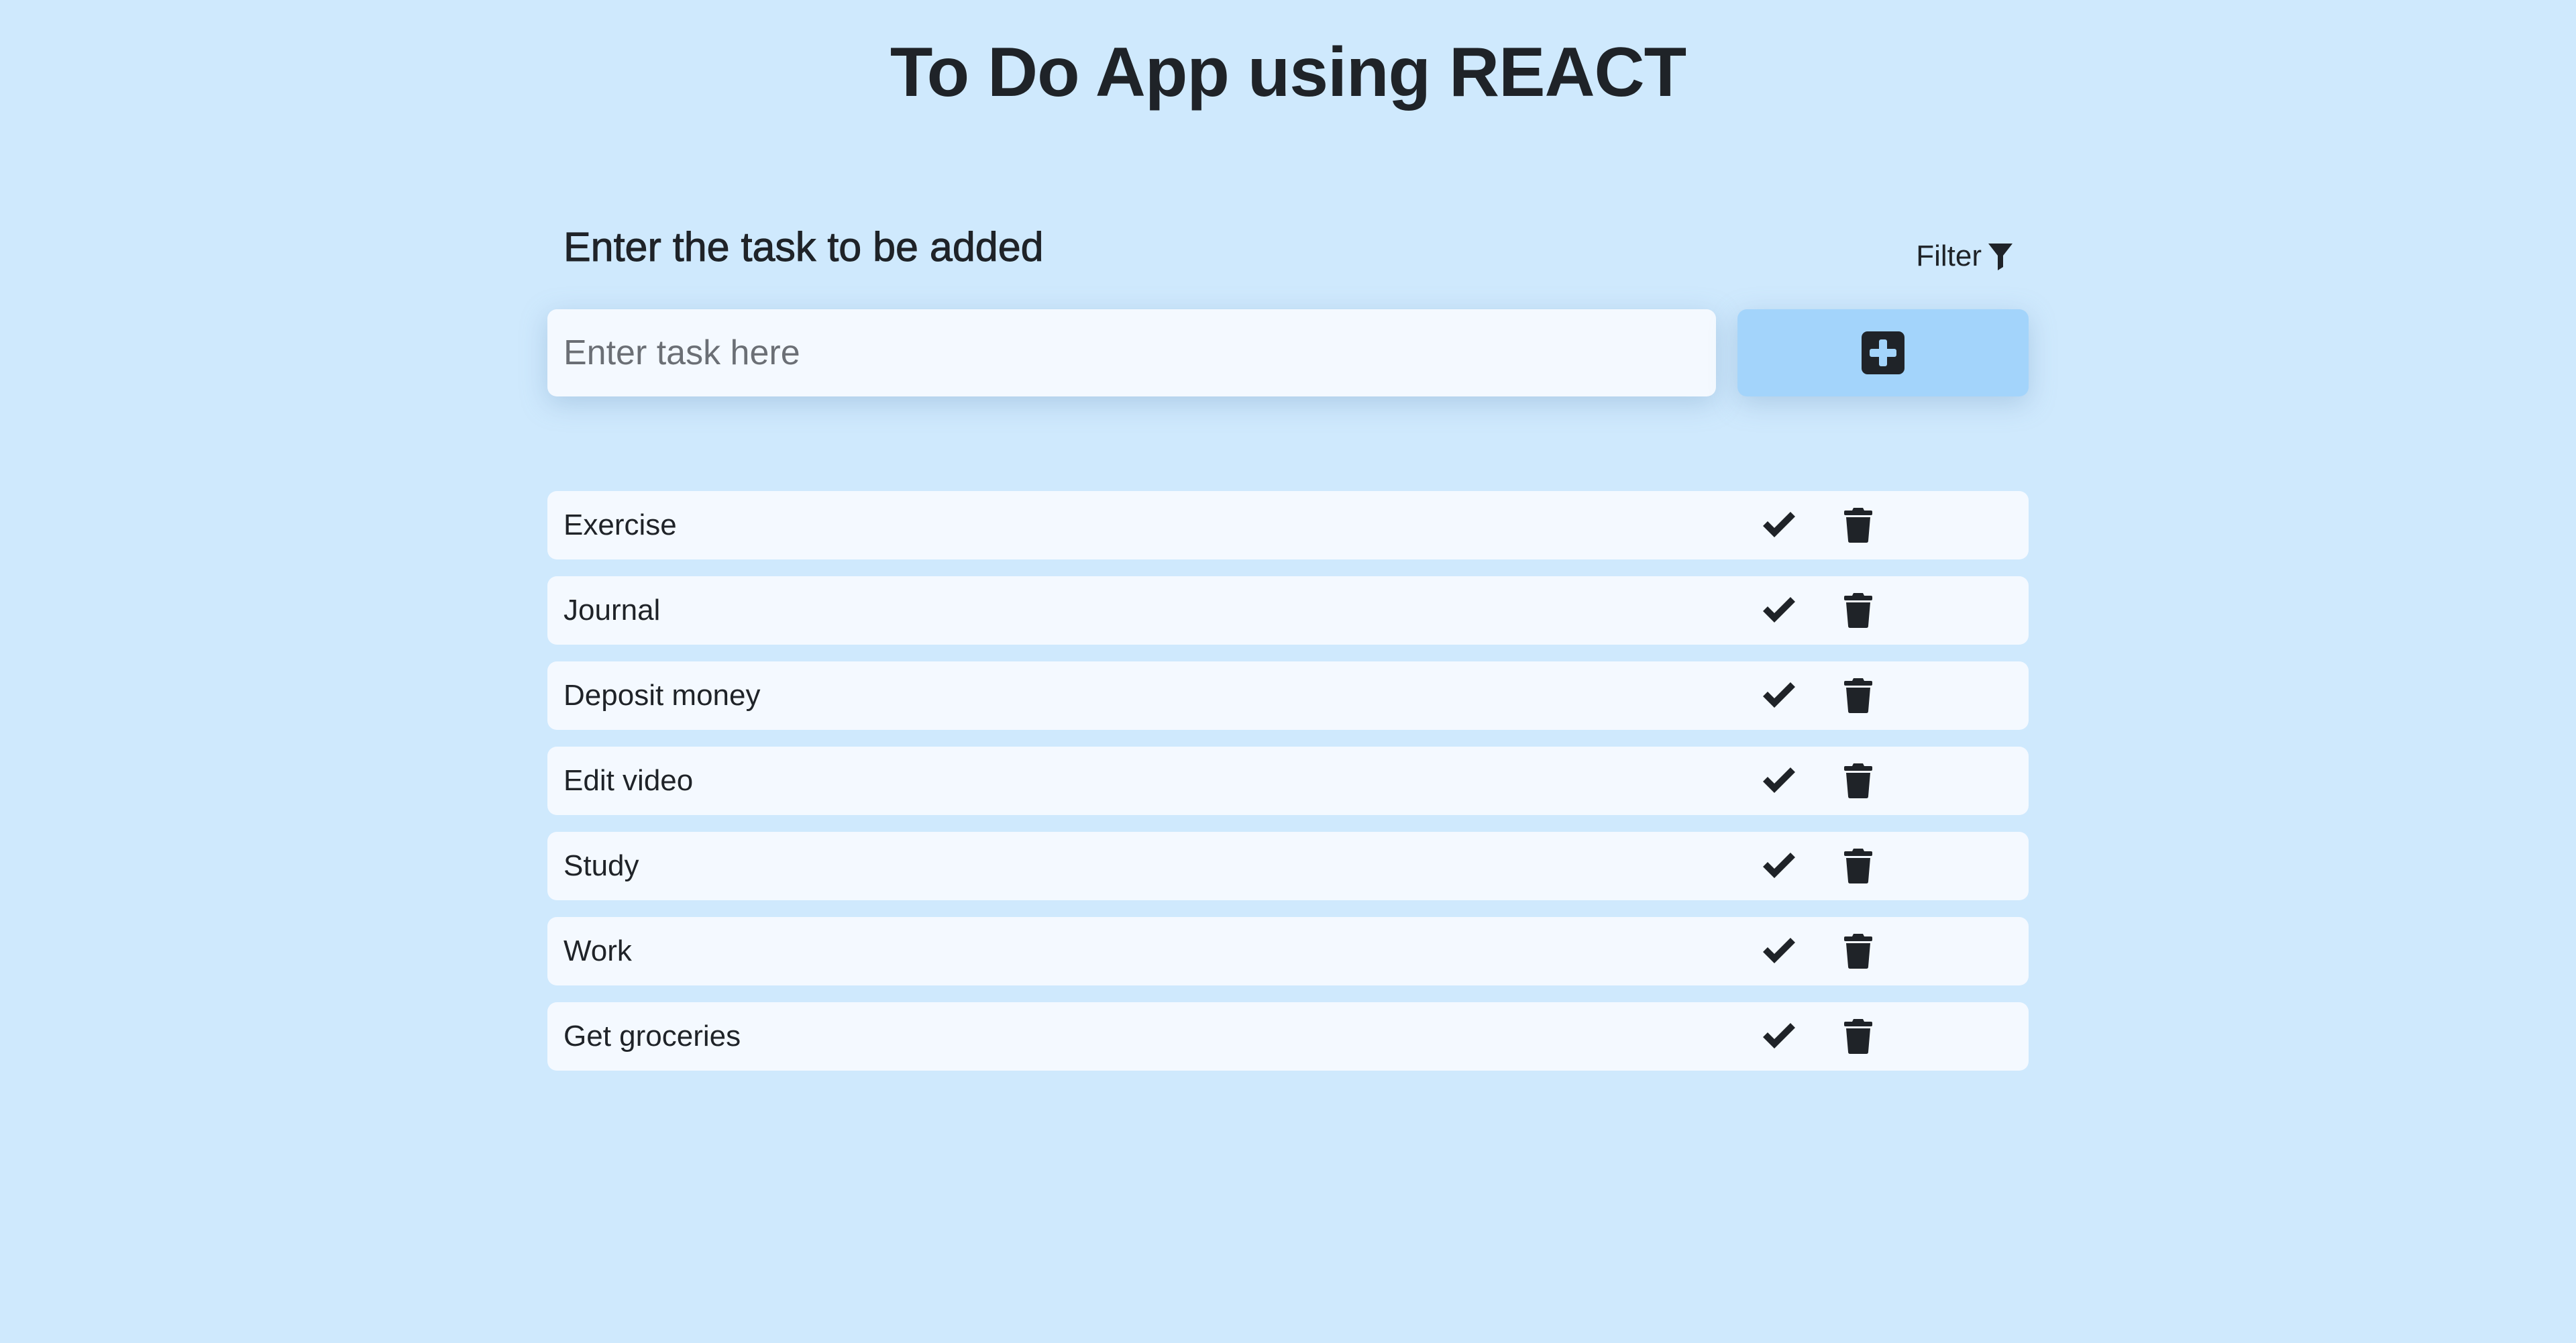  I want to click on task-item: Work, so click(1288, 951).